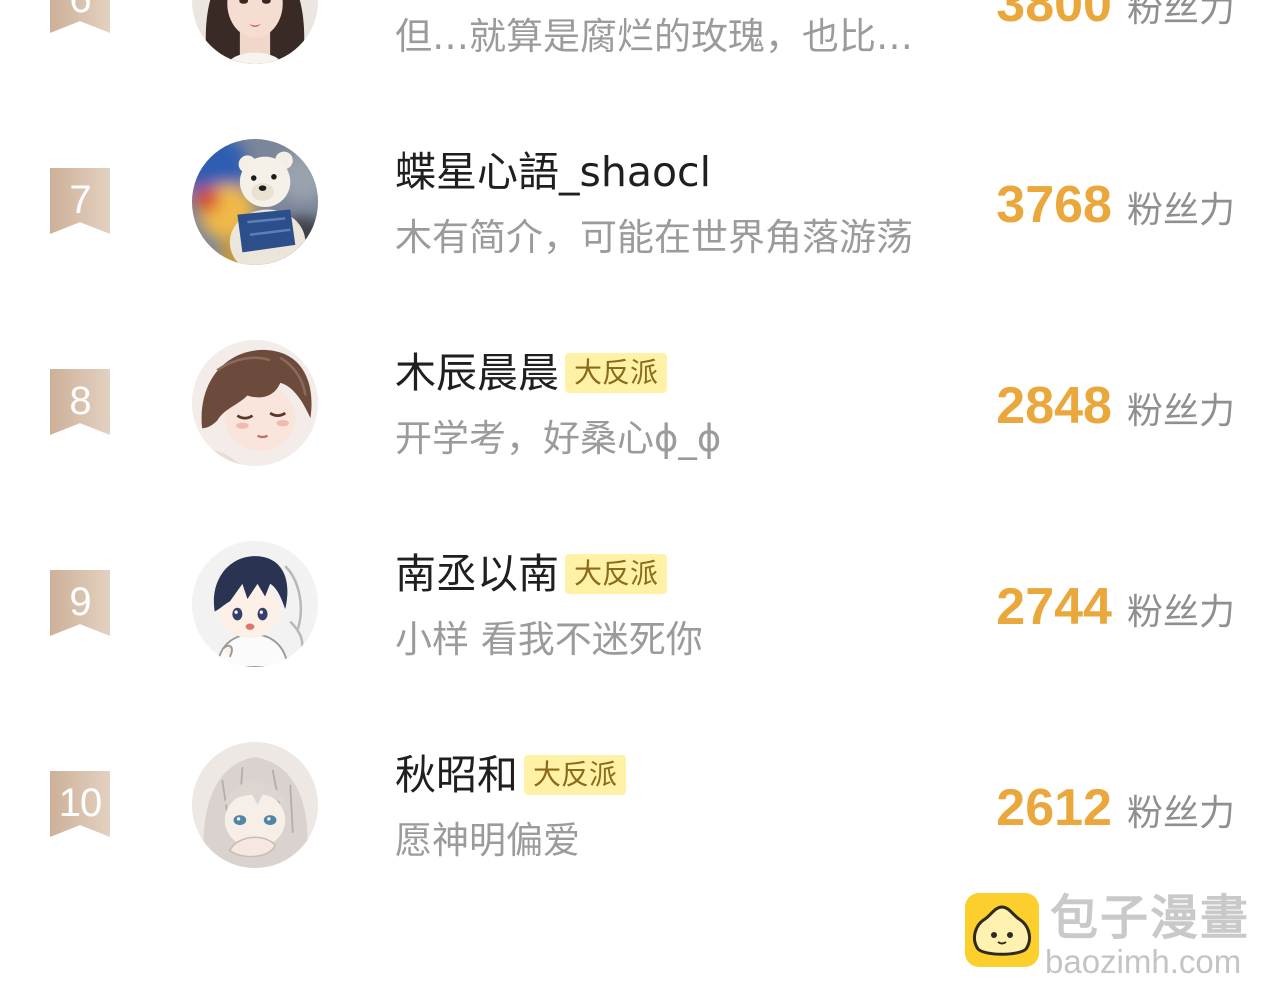  I want to click on rank-badge: 7, so click(80, 201).